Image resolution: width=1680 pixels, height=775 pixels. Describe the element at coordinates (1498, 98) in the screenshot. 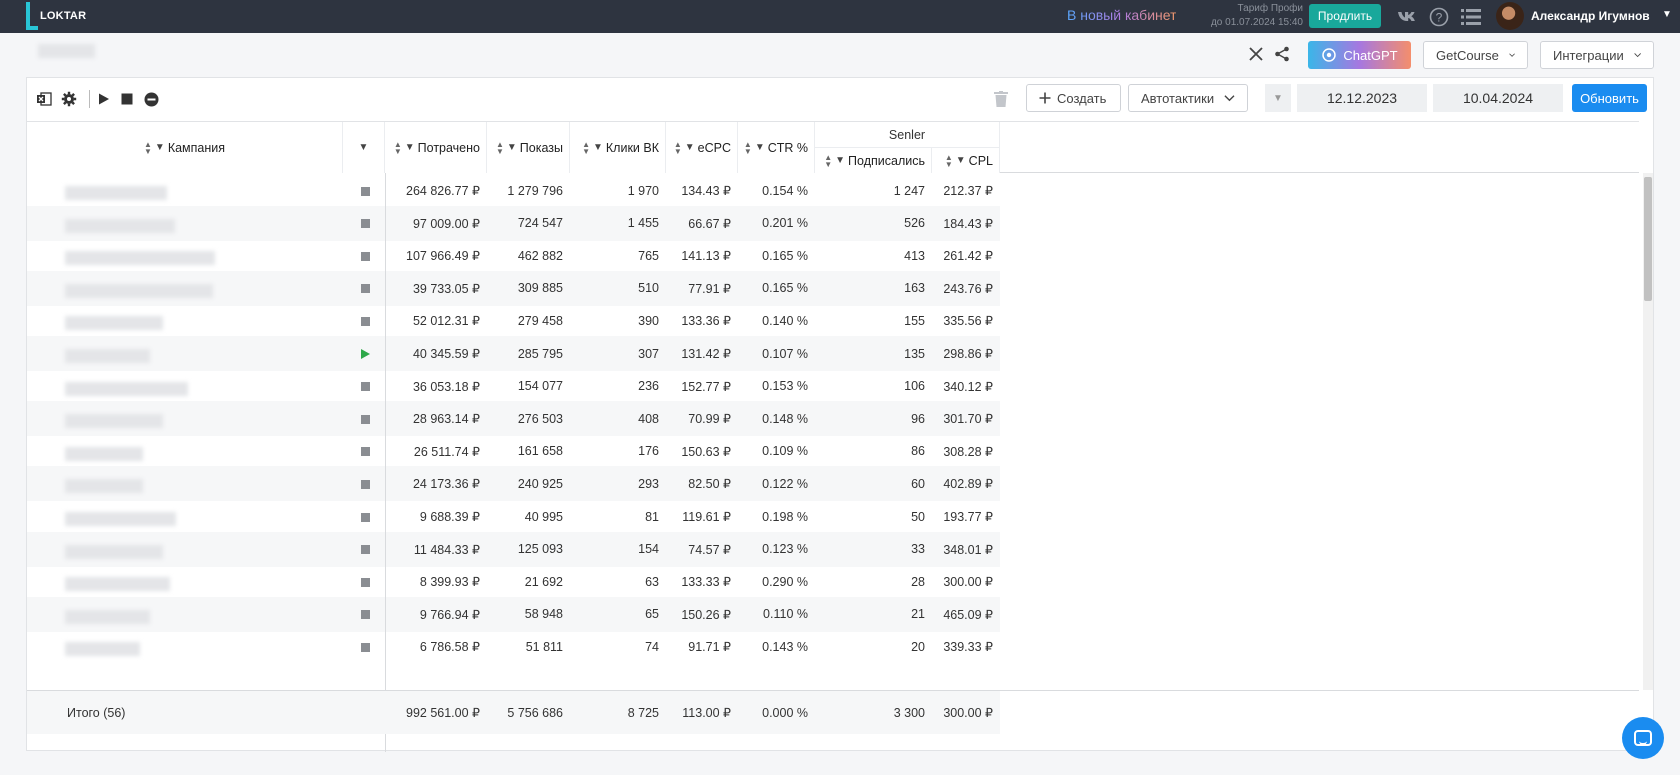

I see `date-to-input: 10.04.2024` at that location.